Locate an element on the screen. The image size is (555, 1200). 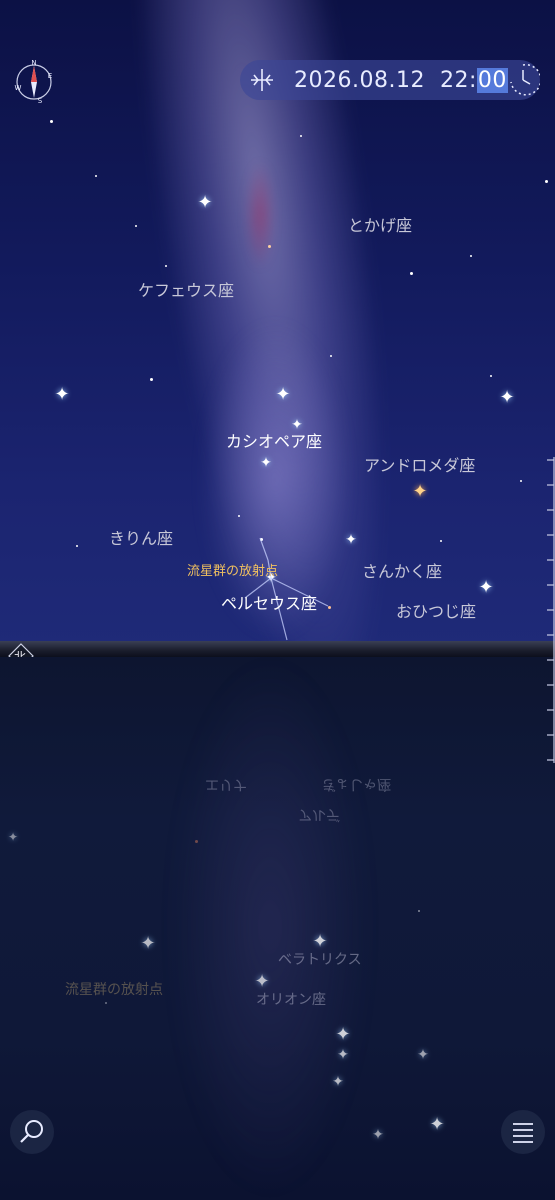
constellation-tokage: とかげ座 is located at coordinates (380, 224).